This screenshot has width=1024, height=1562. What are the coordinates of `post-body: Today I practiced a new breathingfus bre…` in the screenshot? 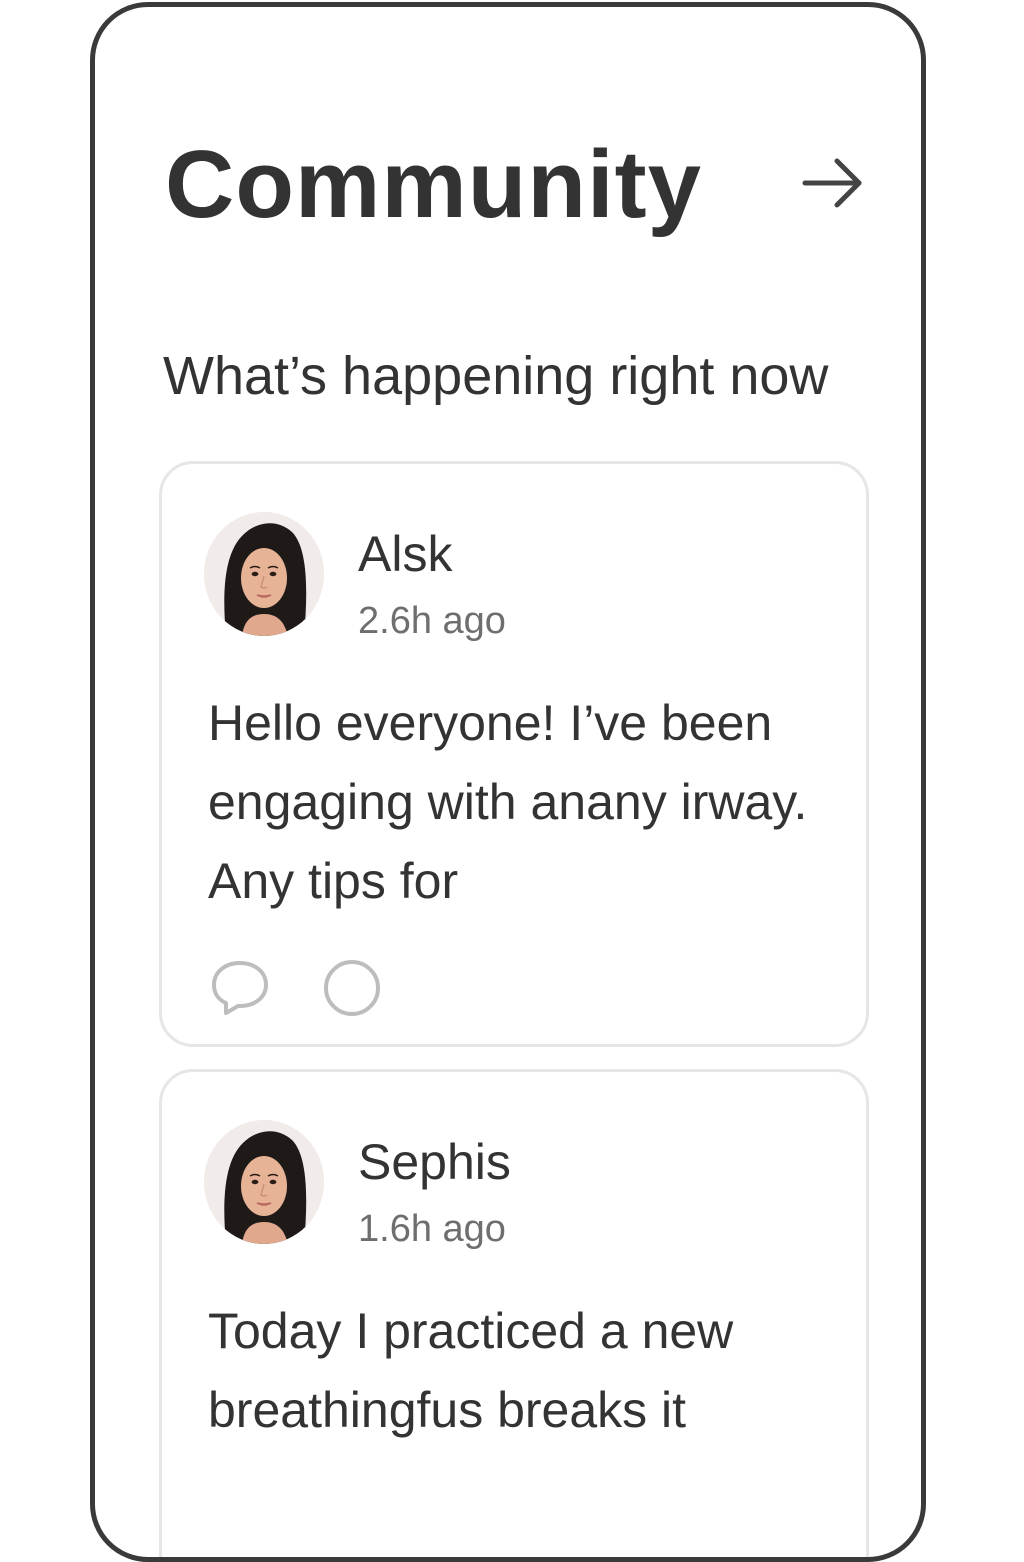 It's located at (471, 1370).